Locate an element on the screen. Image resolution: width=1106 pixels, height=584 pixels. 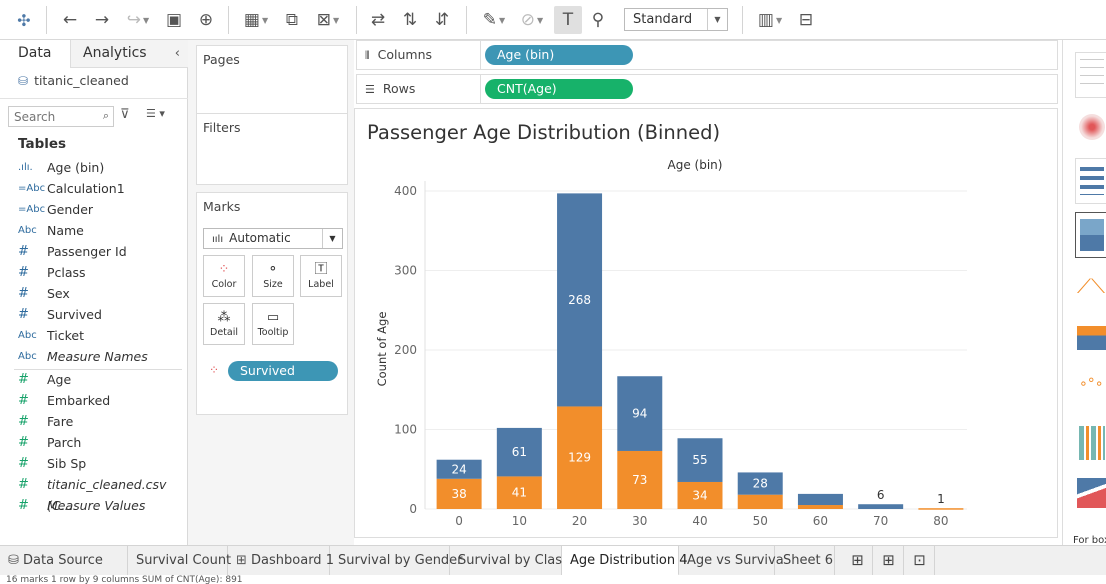
fit-select: Standard ▼ is located at coordinates (676, 19).